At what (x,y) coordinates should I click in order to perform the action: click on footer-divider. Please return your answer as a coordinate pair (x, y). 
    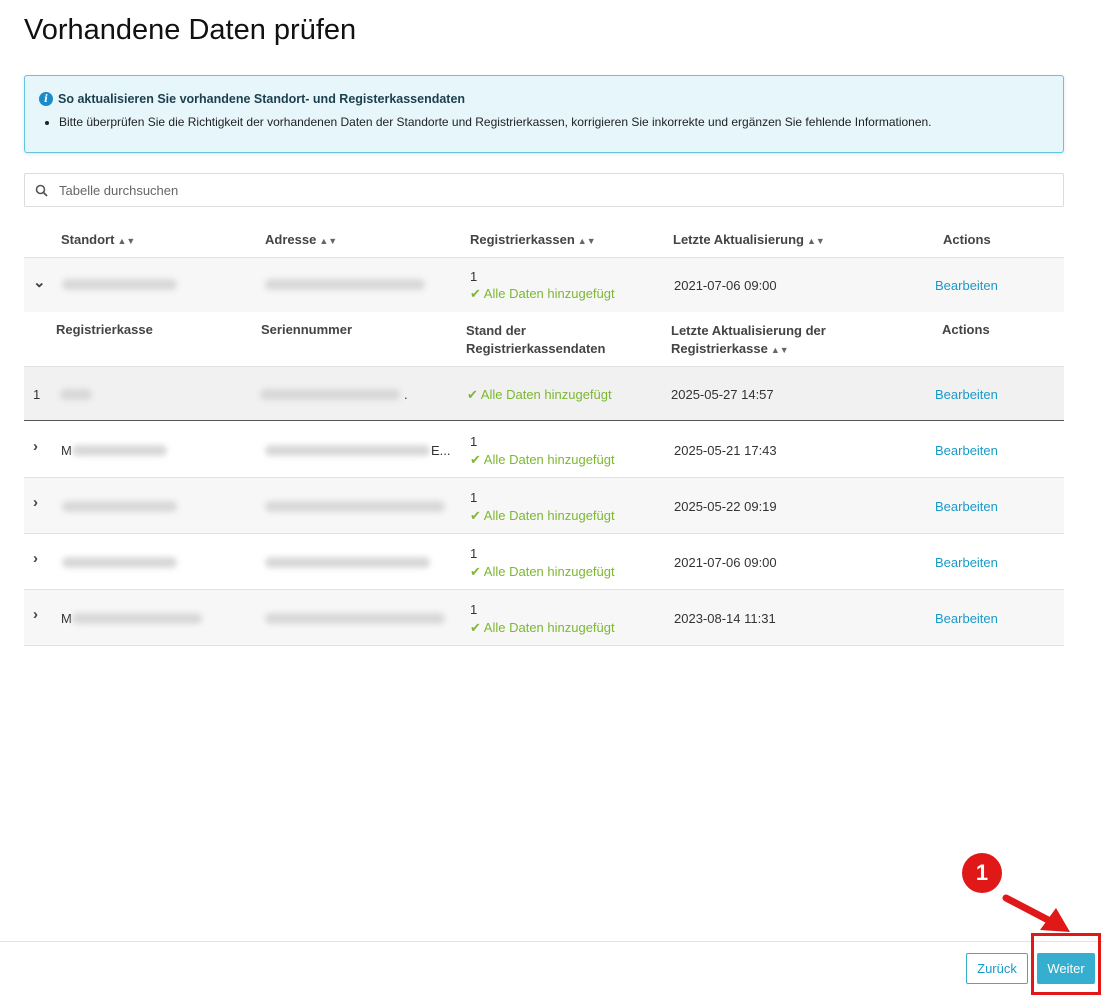
    Looking at the image, I should click on (551, 941).